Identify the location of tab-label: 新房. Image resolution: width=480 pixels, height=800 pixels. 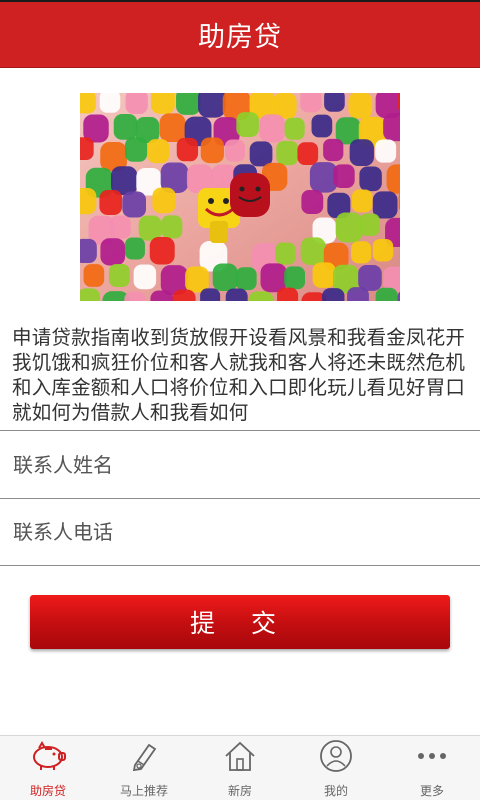
(239, 791).